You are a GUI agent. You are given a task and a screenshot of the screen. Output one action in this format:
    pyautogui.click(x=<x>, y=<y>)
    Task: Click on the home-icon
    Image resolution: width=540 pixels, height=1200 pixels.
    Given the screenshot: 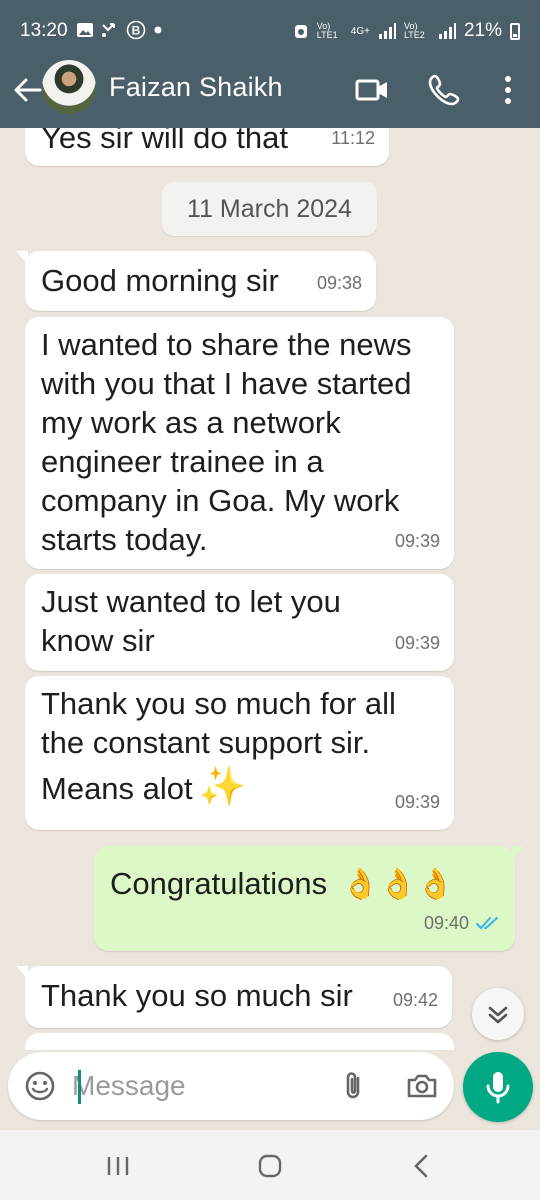 What is the action you would take?
    pyautogui.click(x=270, y=1166)
    